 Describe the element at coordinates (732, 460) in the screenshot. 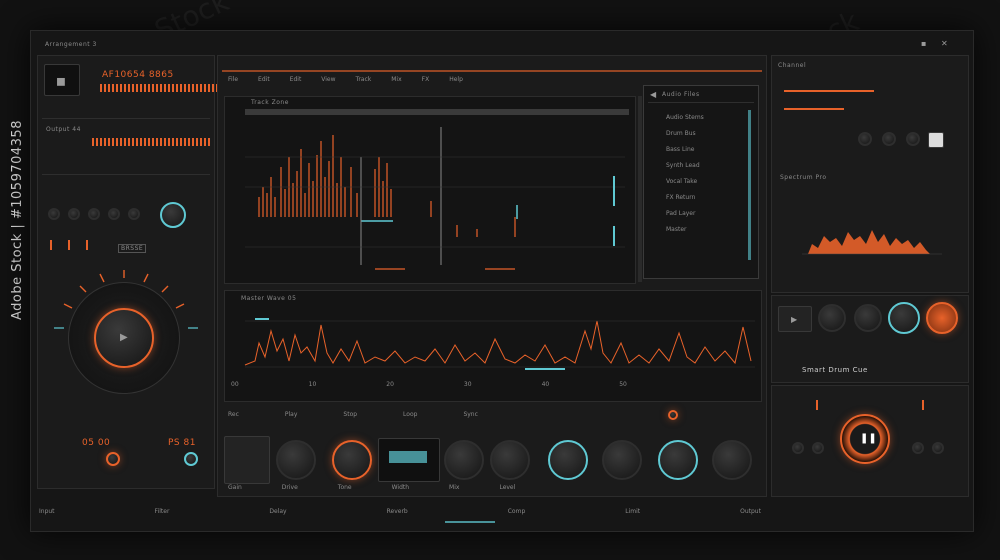

I see `out-knob` at that location.